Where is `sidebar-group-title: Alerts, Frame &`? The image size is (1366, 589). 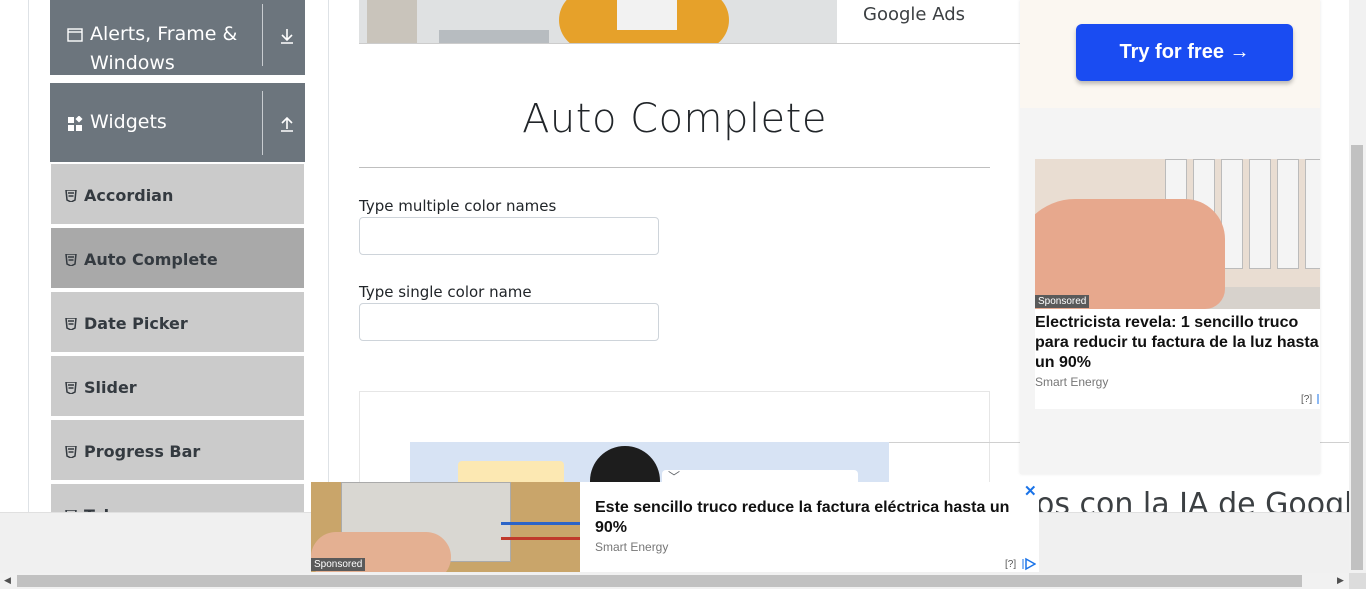
sidebar-group-title: Alerts, Frame & is located at coordinates (164, 34).